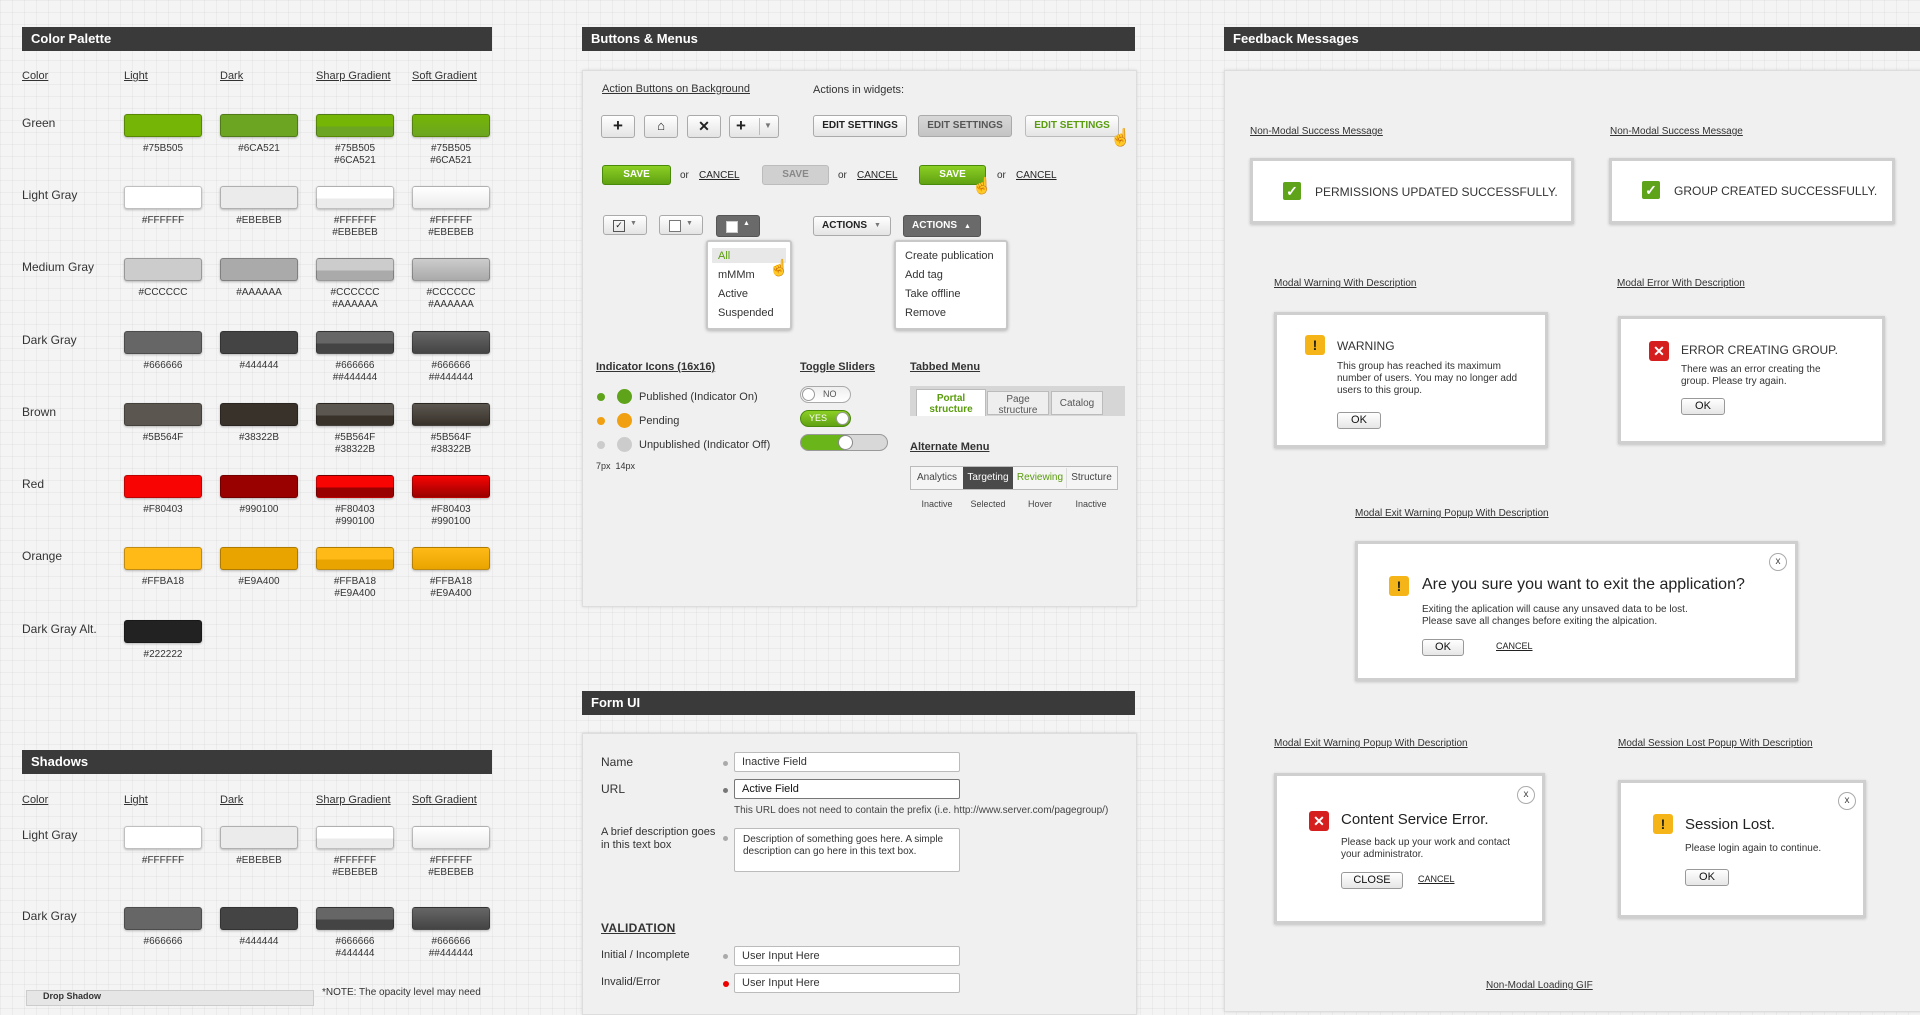 The width and height of the screenshot is (1920, 1015). I want to click on toggle-yes: YES, so click(825, 418).